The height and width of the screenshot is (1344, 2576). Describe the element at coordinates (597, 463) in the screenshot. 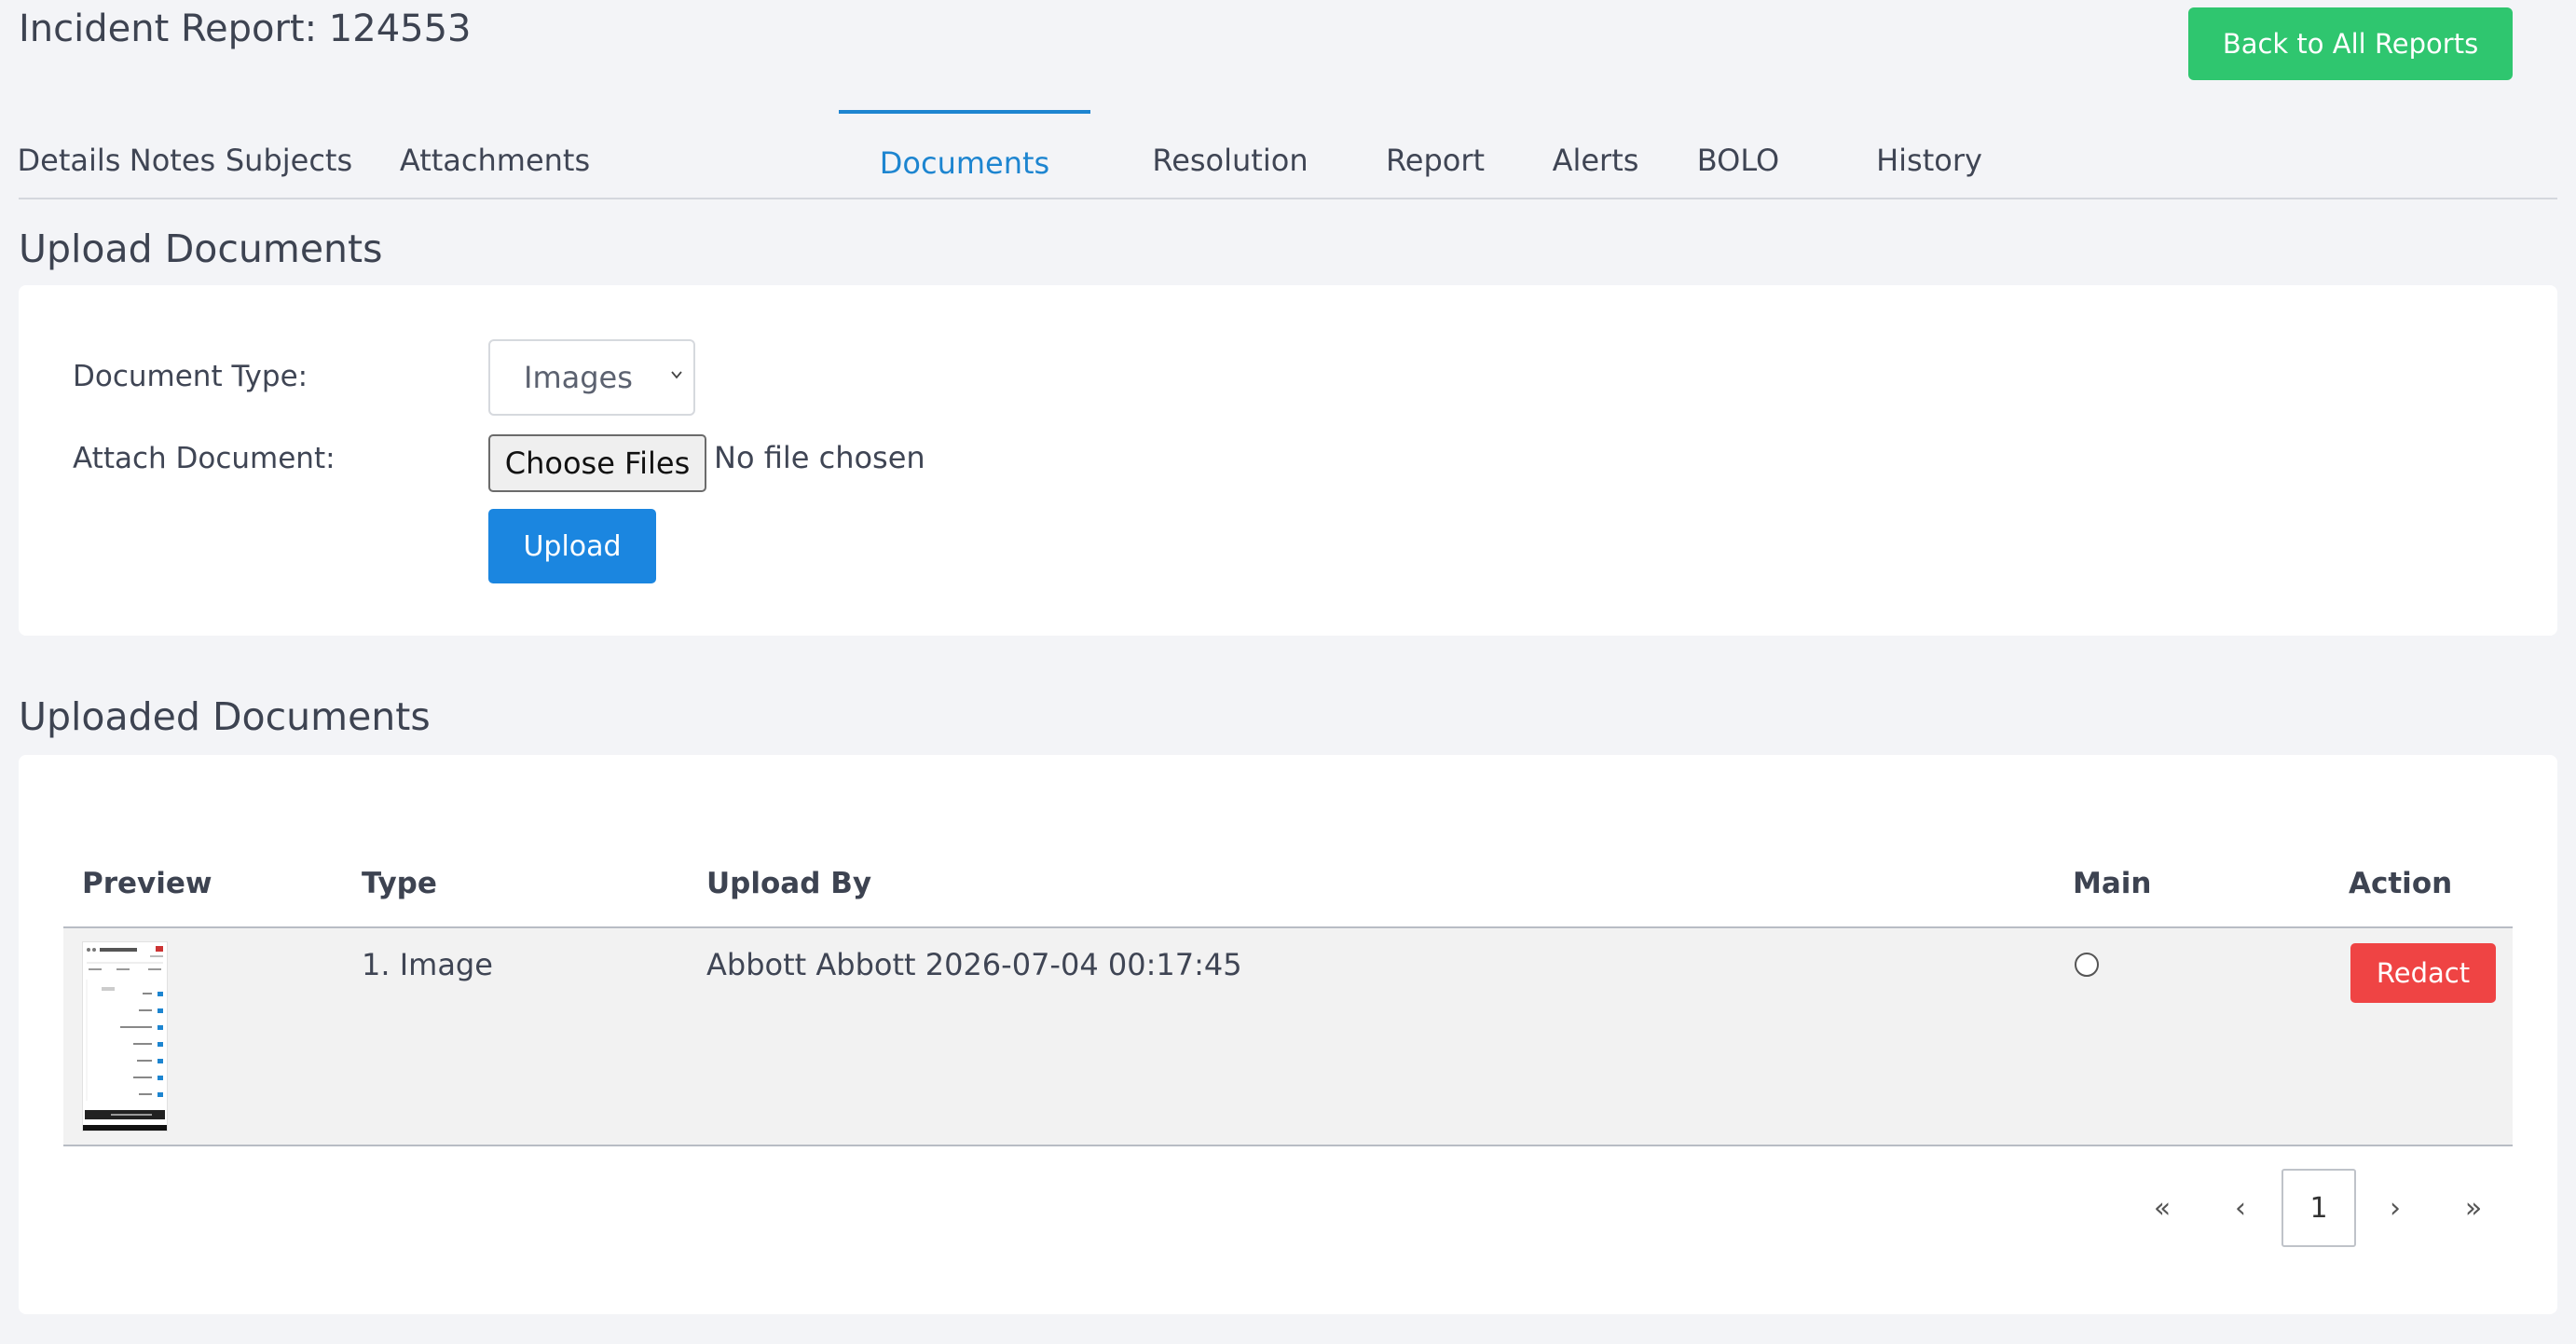

I see `choose-files-button: Choose Files` at that location.